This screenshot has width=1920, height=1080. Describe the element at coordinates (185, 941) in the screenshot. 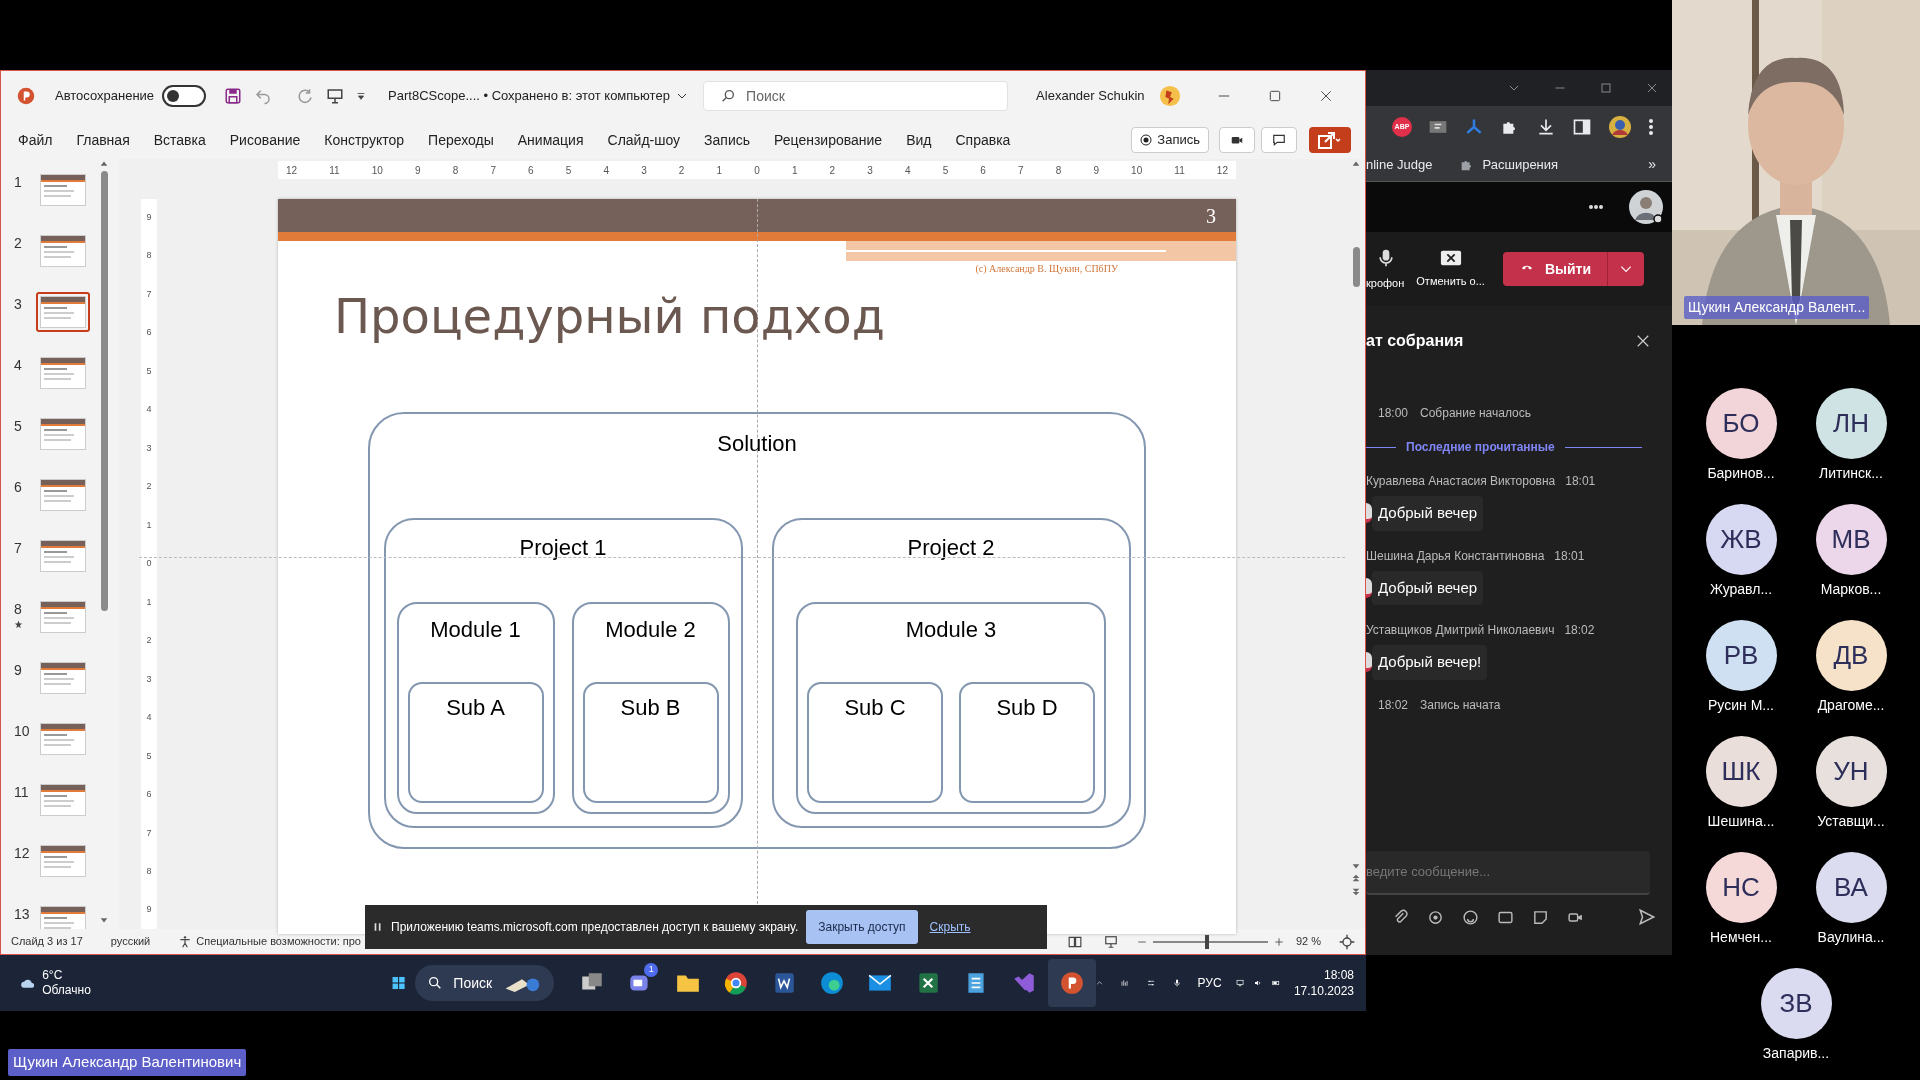

I see `accessibility-icon` at that location.